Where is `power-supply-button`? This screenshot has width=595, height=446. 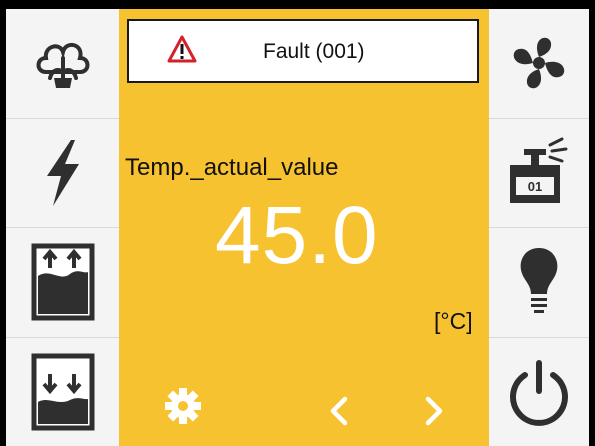 power-supply-button is located at coordinates (62, 173).